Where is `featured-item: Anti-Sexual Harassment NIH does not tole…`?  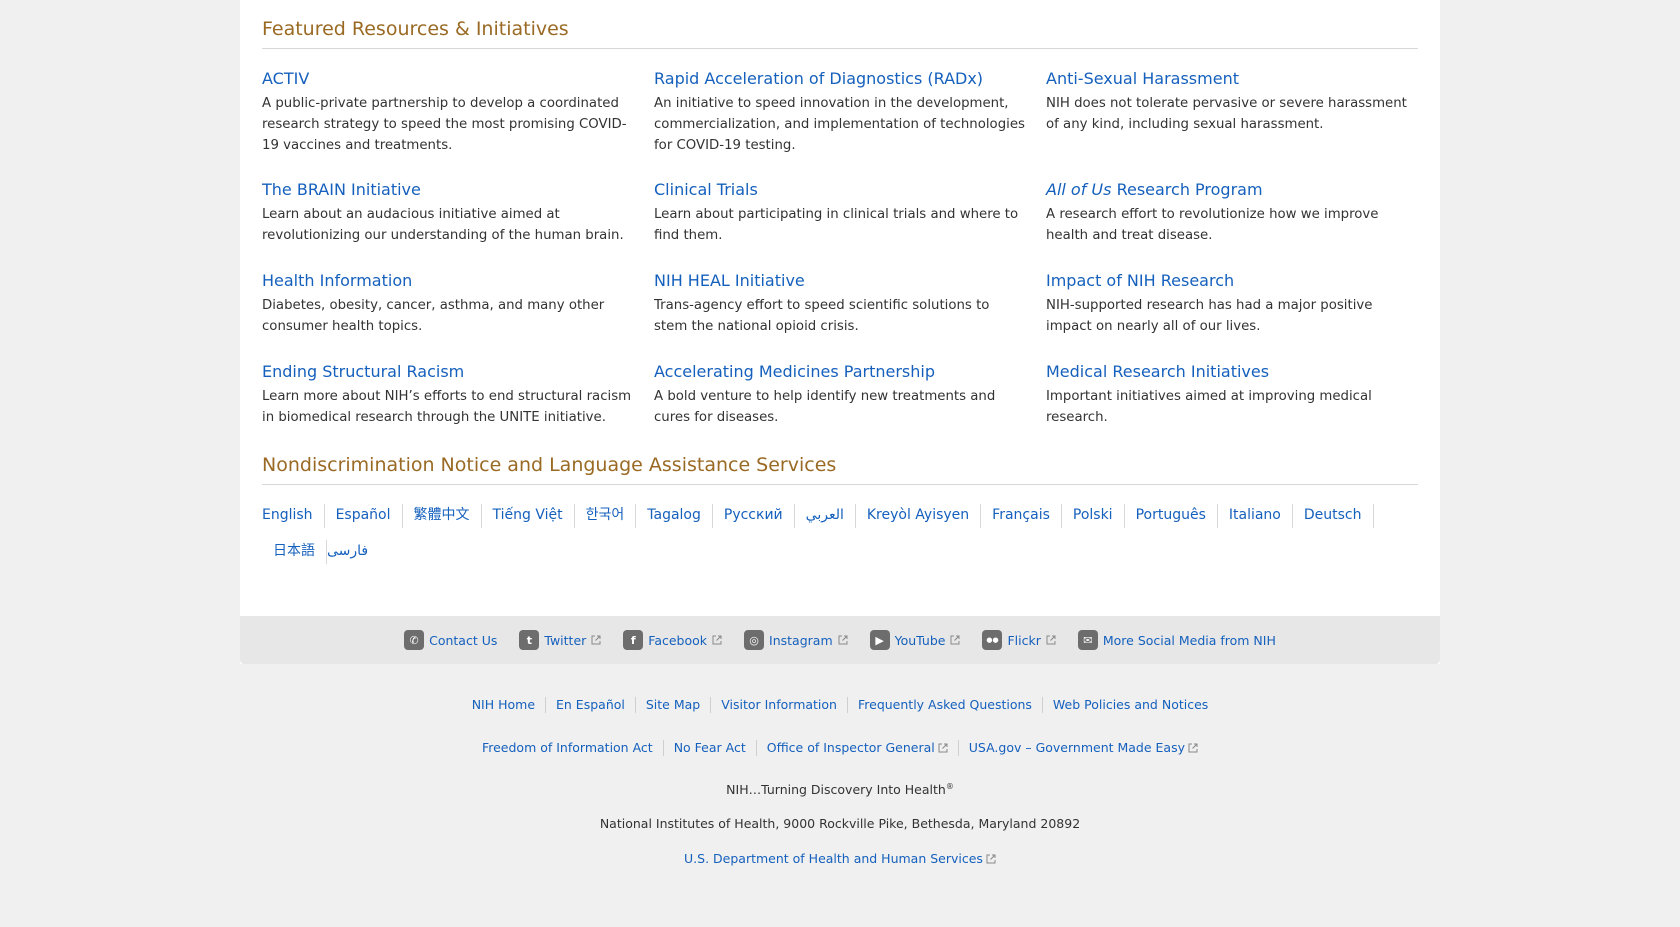 featured-item: Anti-Sexual Harassment NIH does not tole… is located at coordinates (1232, 101).